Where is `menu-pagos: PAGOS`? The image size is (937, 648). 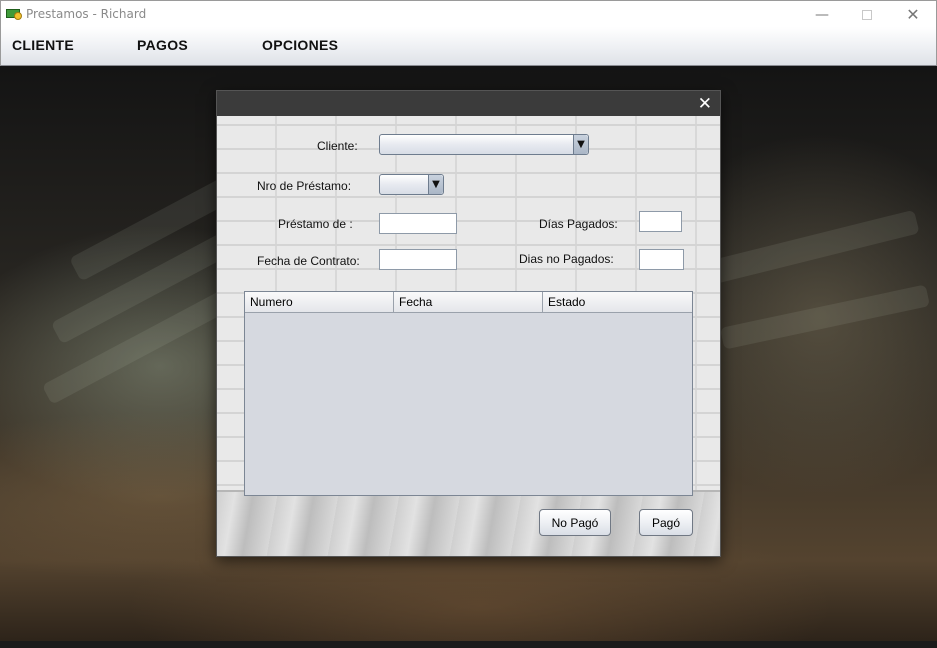 menu-pagos: PAGOS is located at coordinates (162, 45).